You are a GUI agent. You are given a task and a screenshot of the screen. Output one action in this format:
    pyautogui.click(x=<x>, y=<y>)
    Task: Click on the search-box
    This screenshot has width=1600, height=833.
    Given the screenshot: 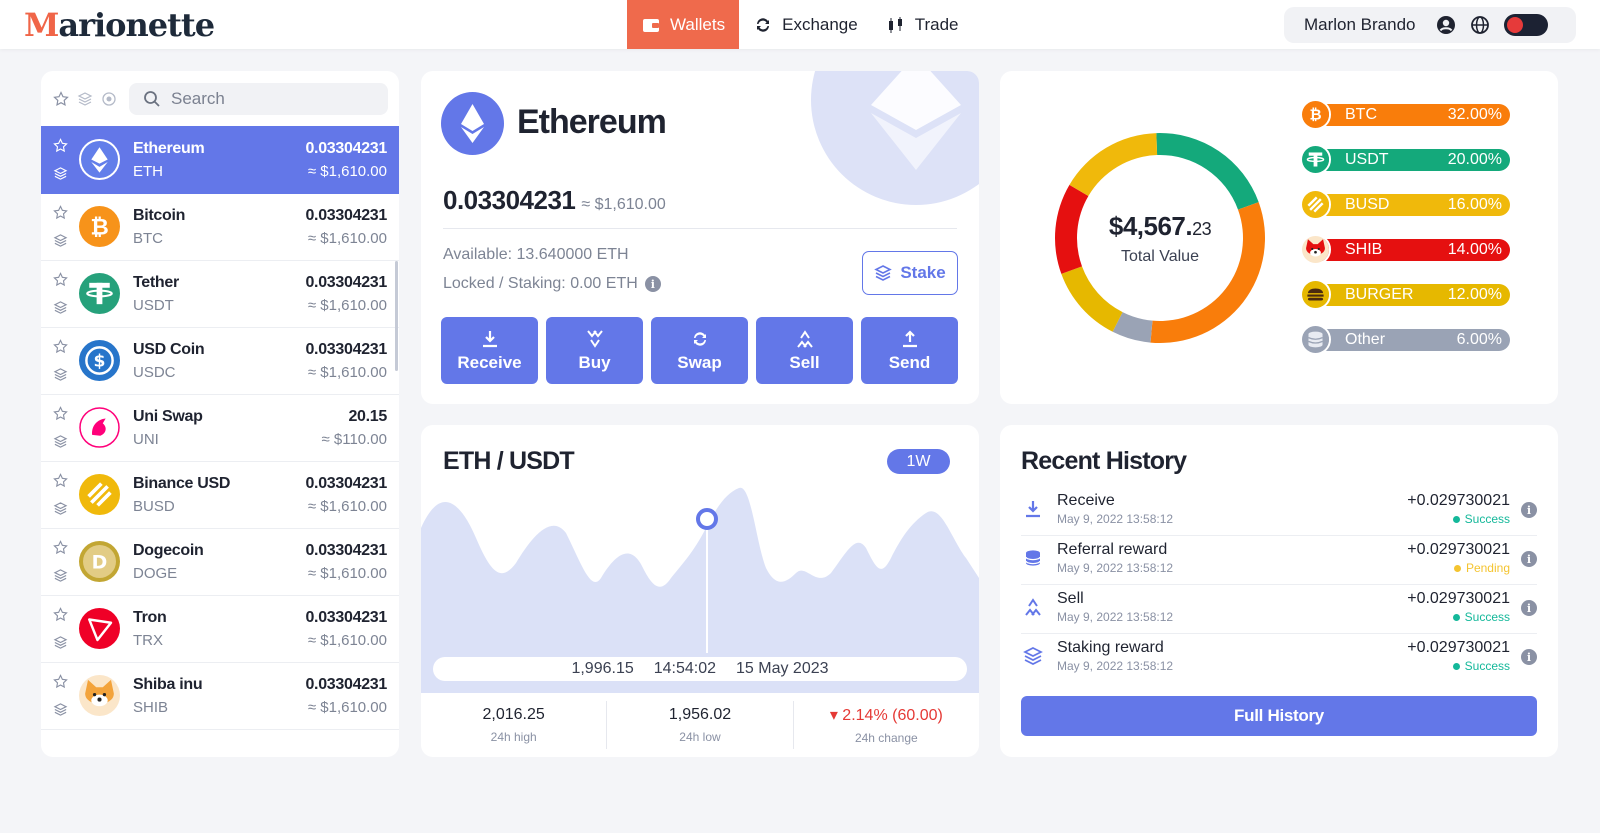 What is the action you would take?
    pyautogui.click(x=258, y=99)
    